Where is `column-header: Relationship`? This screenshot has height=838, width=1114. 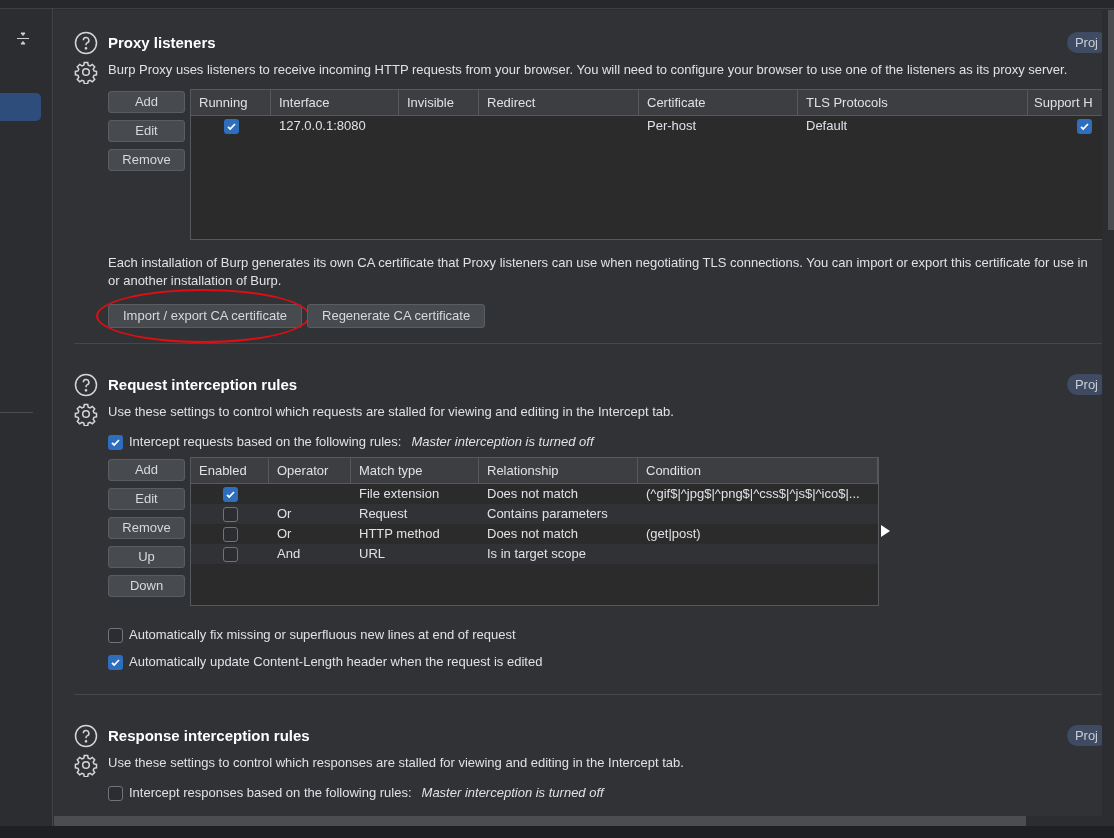 column-header: Relationship is located at coordinates (558, 470).